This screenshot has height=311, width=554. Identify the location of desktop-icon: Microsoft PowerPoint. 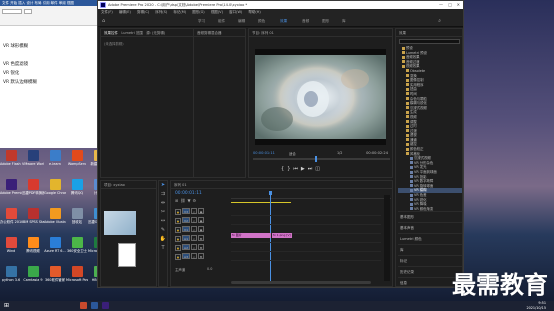
(77, 282).